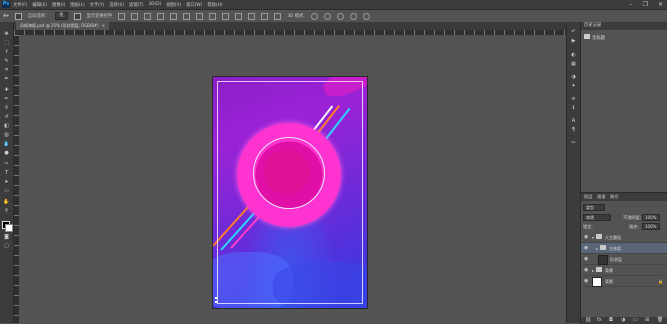  What do you see at coordinates (6, 126) in the screenshot?
I see `eraser-tool-icon: ◧` at bounding box center [6, 126].